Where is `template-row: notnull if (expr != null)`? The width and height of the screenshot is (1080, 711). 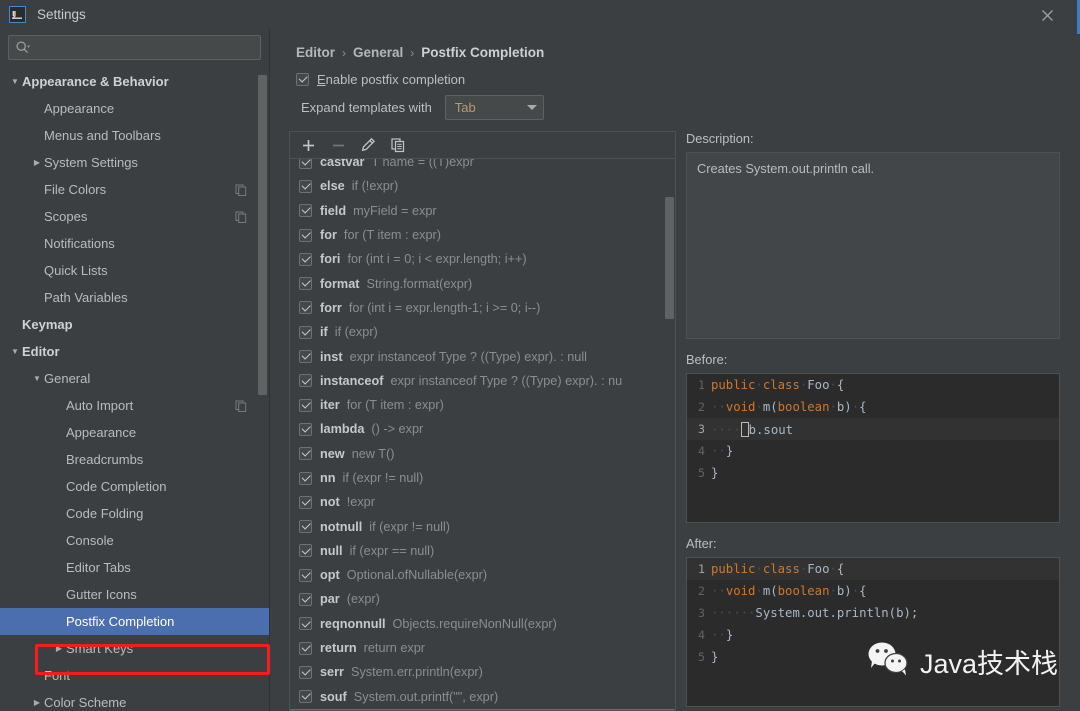
template-row: notnull if (expr != null) is located at coordinates (482, 526).